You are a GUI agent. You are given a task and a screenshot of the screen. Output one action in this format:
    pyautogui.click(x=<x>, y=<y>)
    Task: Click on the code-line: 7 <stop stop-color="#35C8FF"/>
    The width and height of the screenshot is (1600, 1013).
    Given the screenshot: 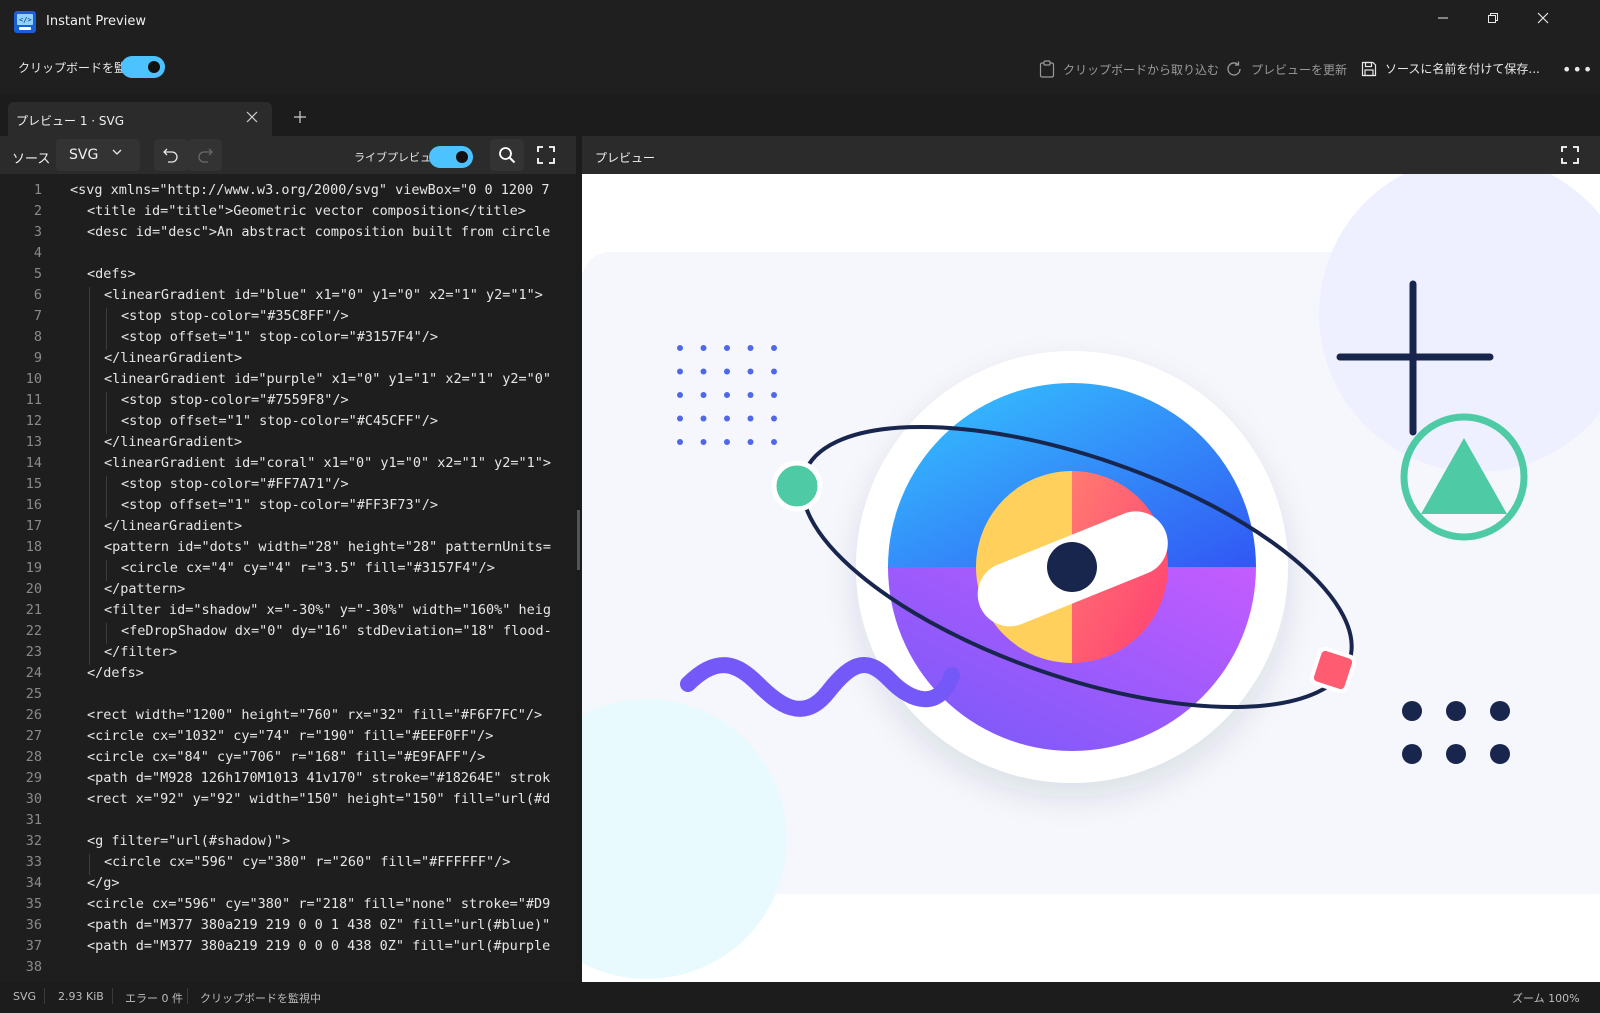 What is the action you would take?
    pyautogui.click(x=288, y=318)
    